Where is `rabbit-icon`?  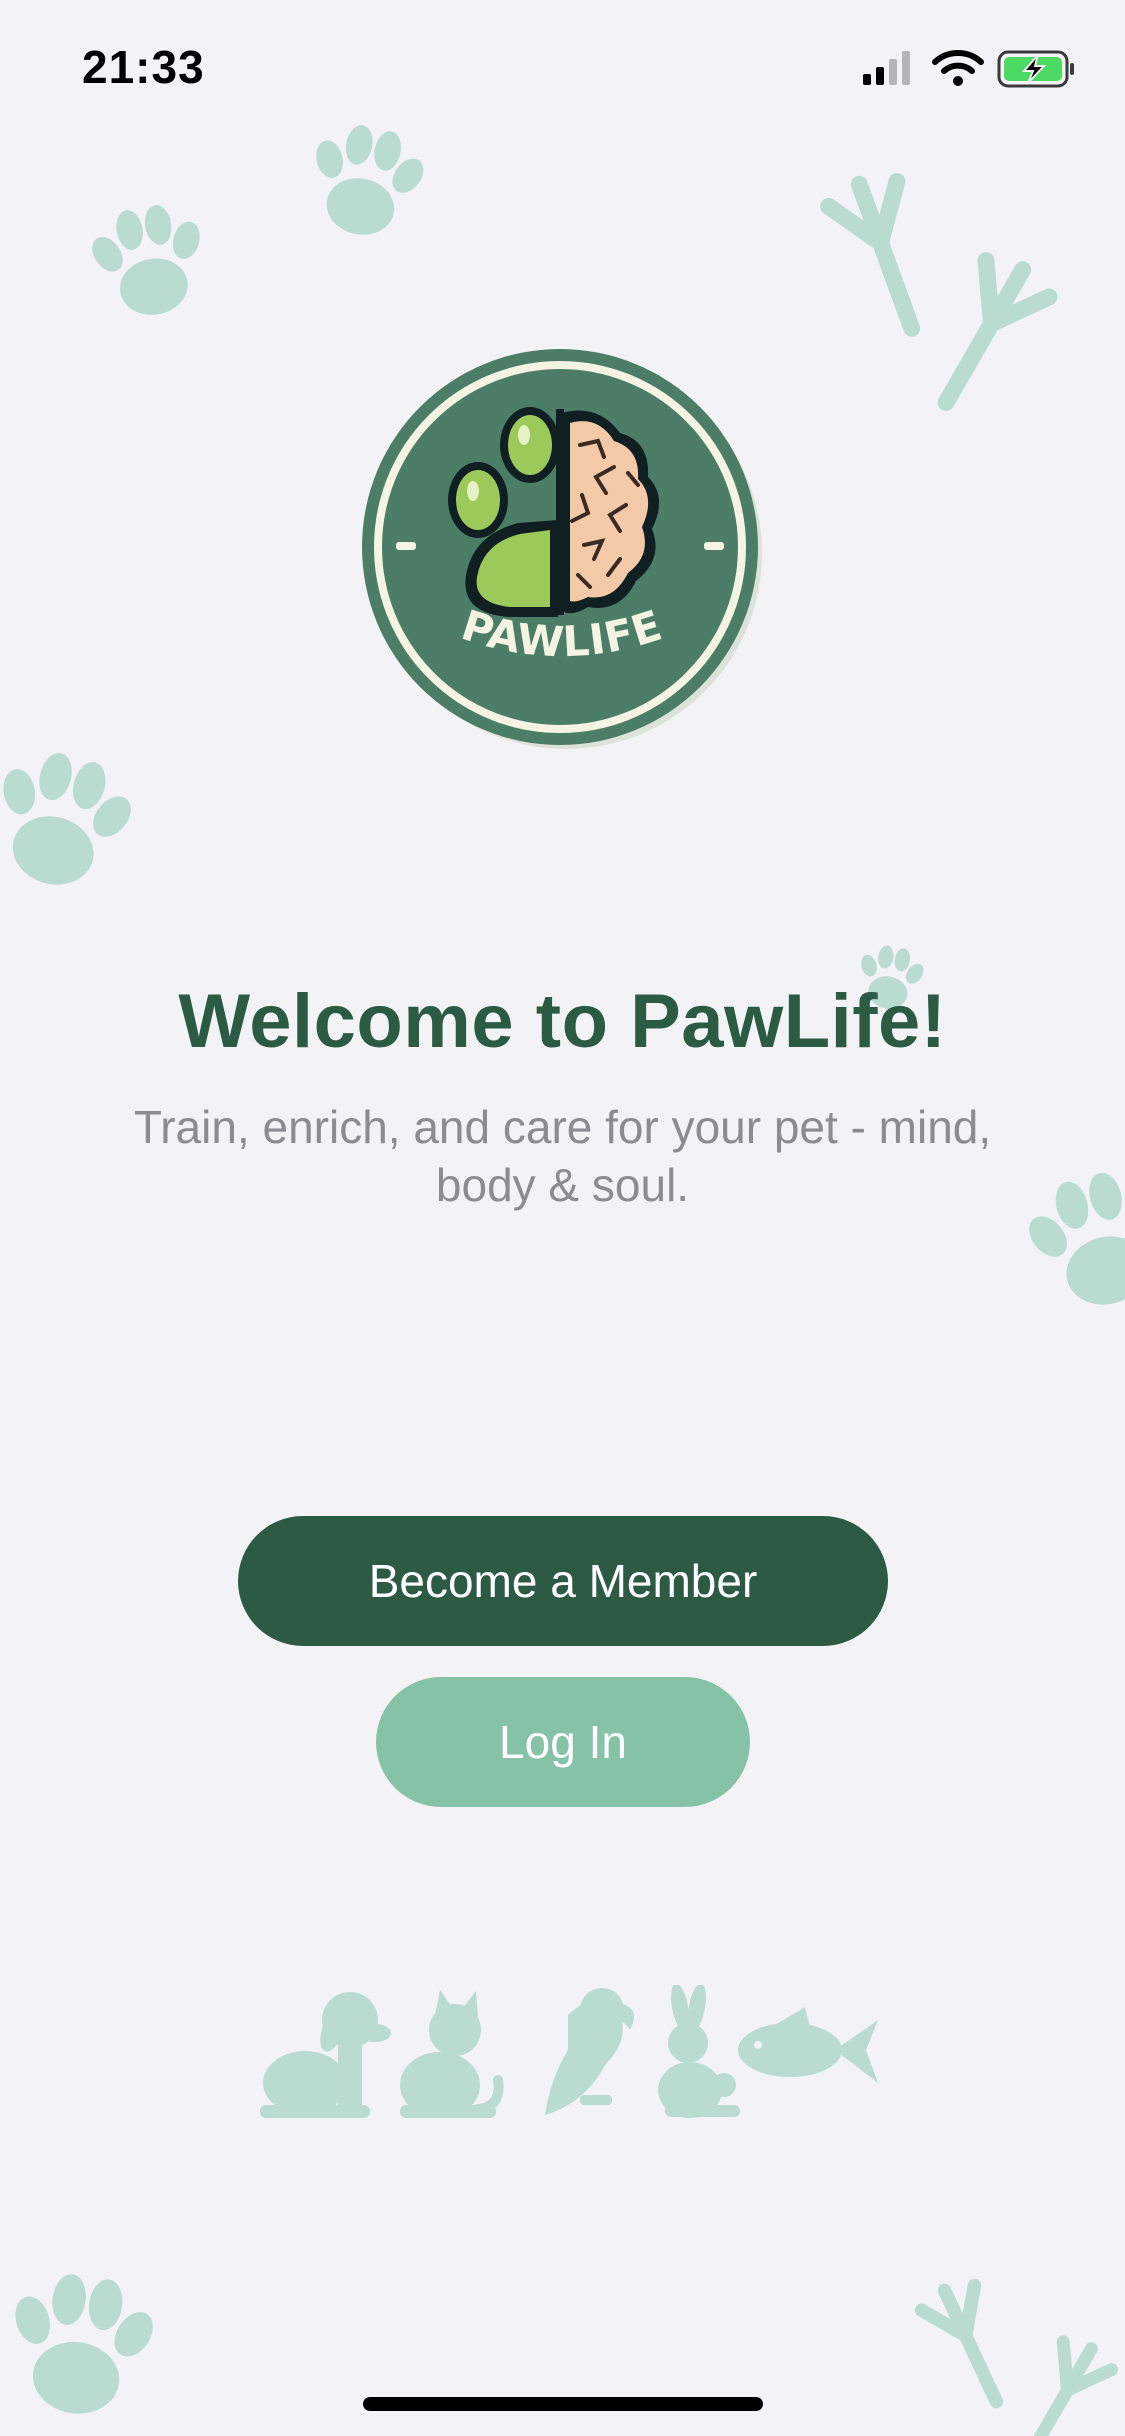 rabbit-icon is located at coordinates (699, 2050).